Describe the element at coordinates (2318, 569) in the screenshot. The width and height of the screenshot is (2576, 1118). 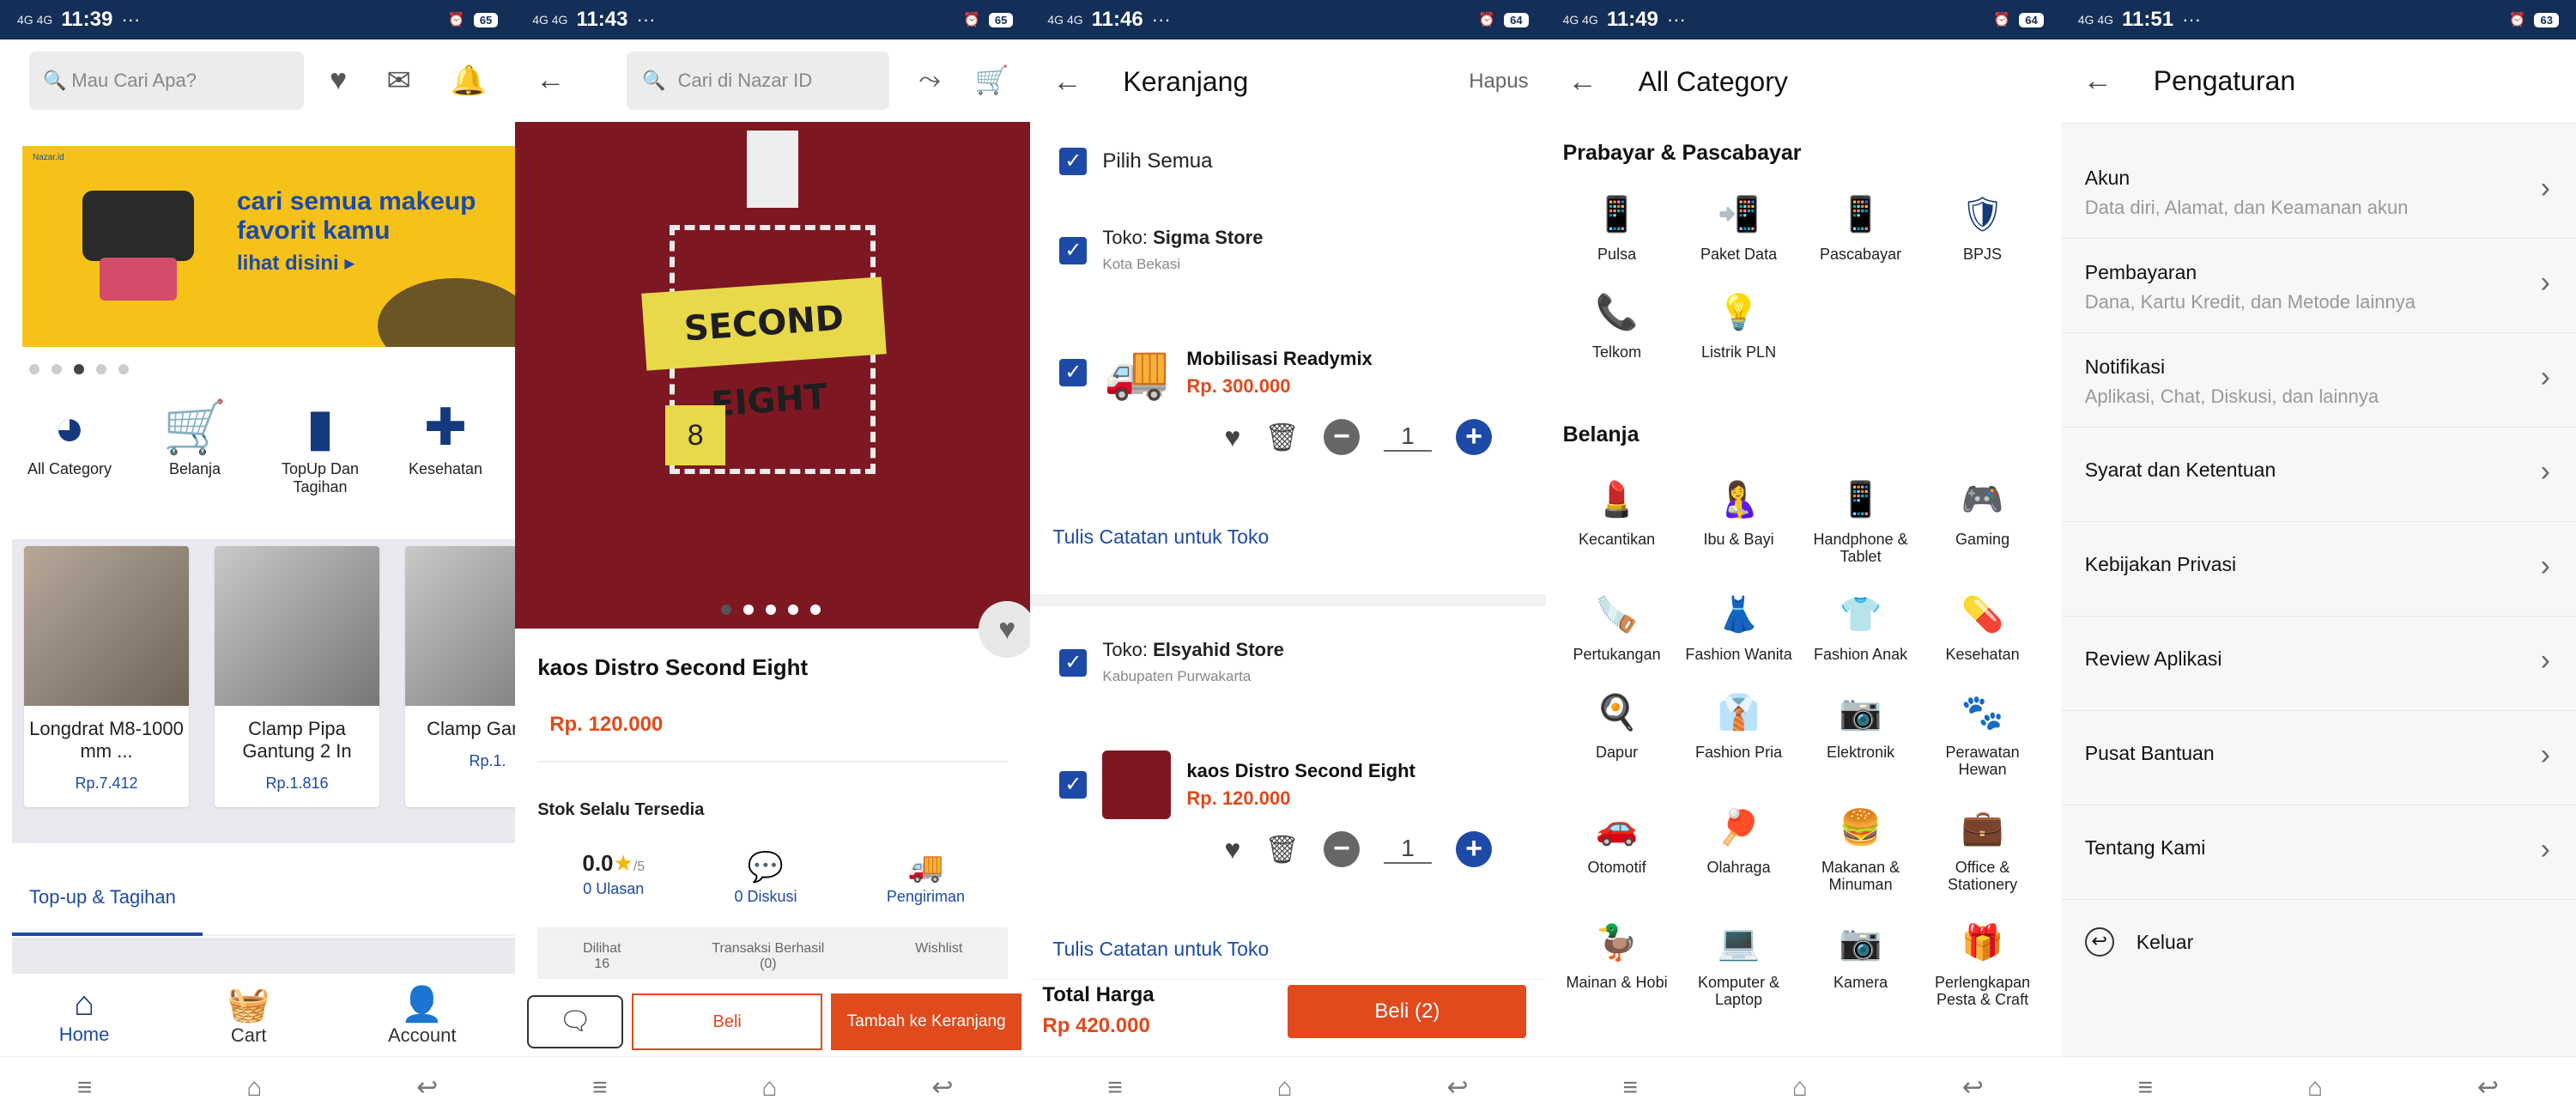
I see `settings-kebijakan: Kebijakan Privasi ›` at that location.